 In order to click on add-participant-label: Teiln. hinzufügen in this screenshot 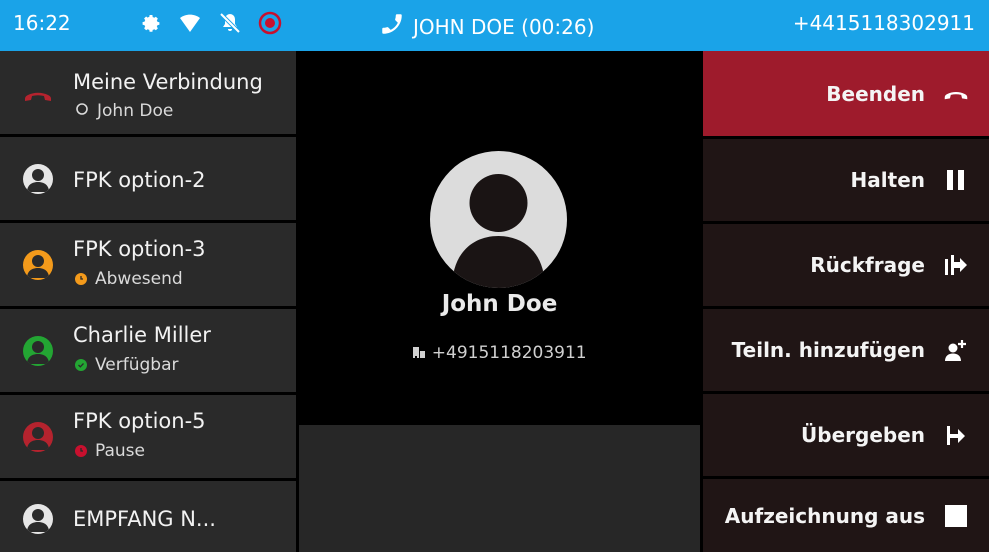, I will do `click(828, 350)`.